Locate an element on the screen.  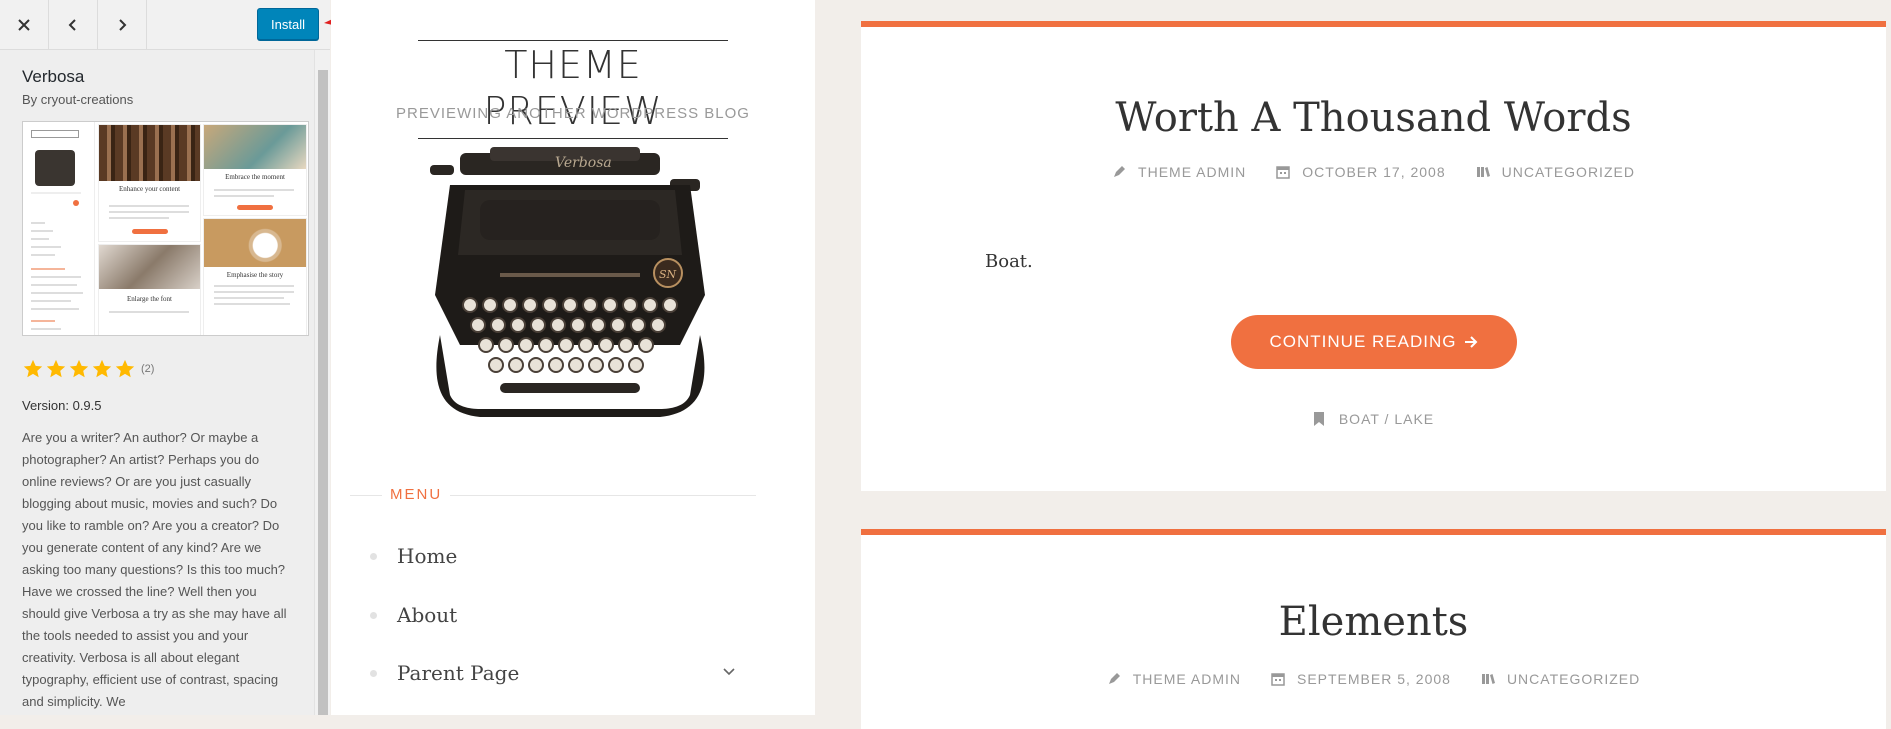
theme-version: Version: 0.9.5 is located at coordinates (62, 405).